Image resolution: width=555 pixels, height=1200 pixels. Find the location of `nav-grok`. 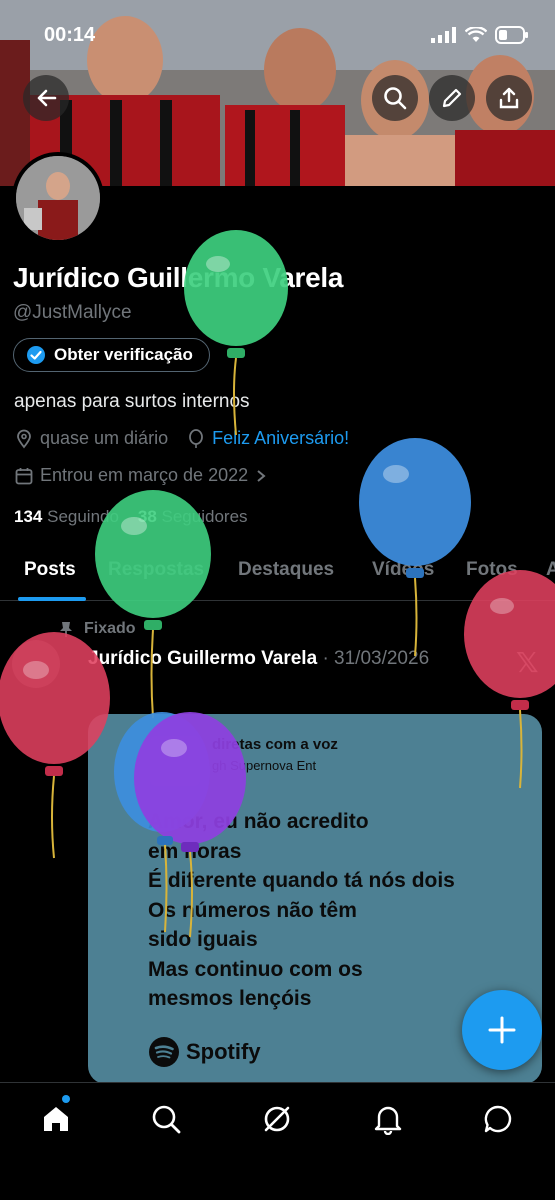

nav-grok is located at coordinates (277, 1119).